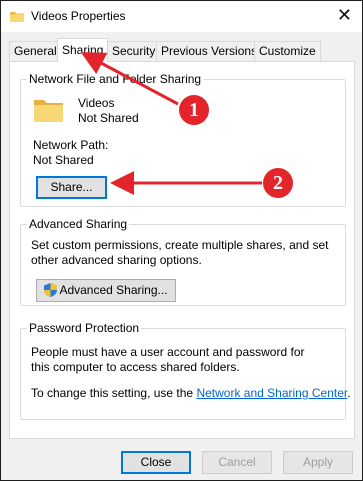 This screenshot has width=363, height=481. What do you see at coordinates (271, 393) in the screenshot?
I see `network-sharing-center-link: Network and Sharing Center` at bounding box center [271, 393].